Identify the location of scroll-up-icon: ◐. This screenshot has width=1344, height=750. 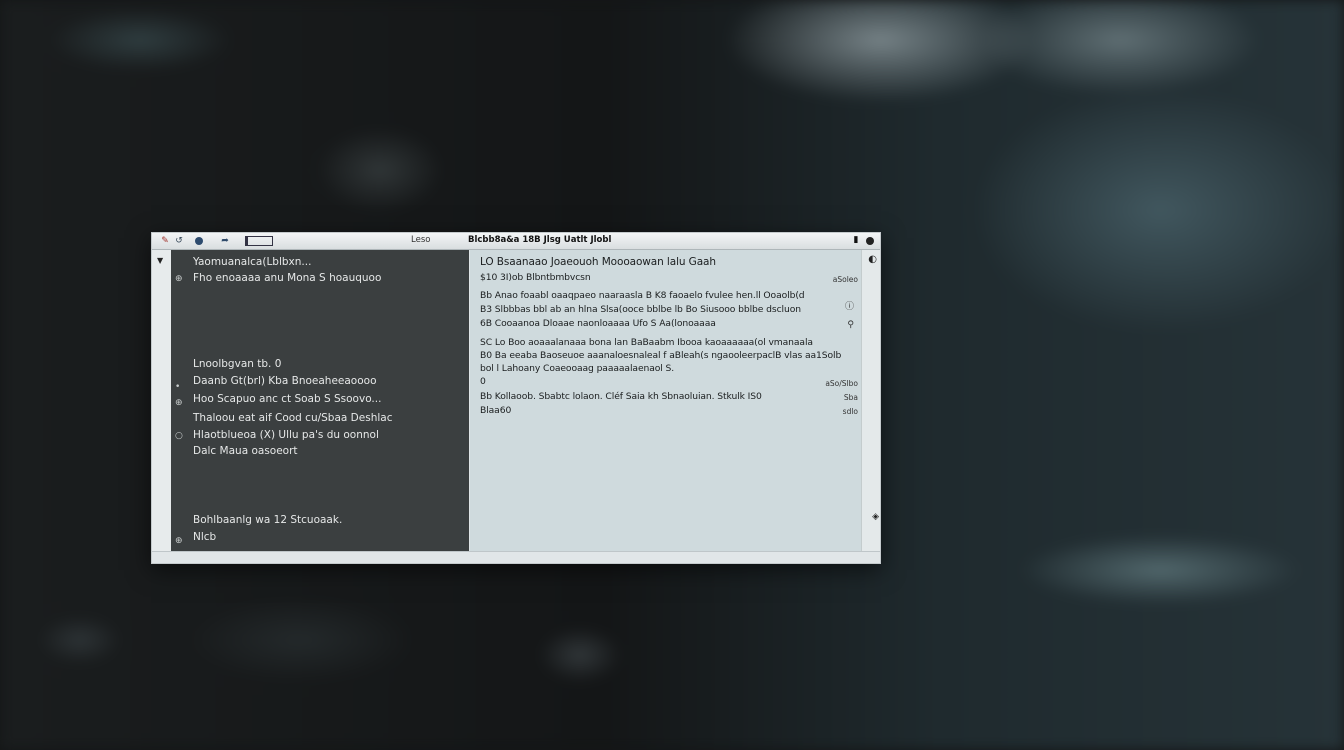
(872, 259).